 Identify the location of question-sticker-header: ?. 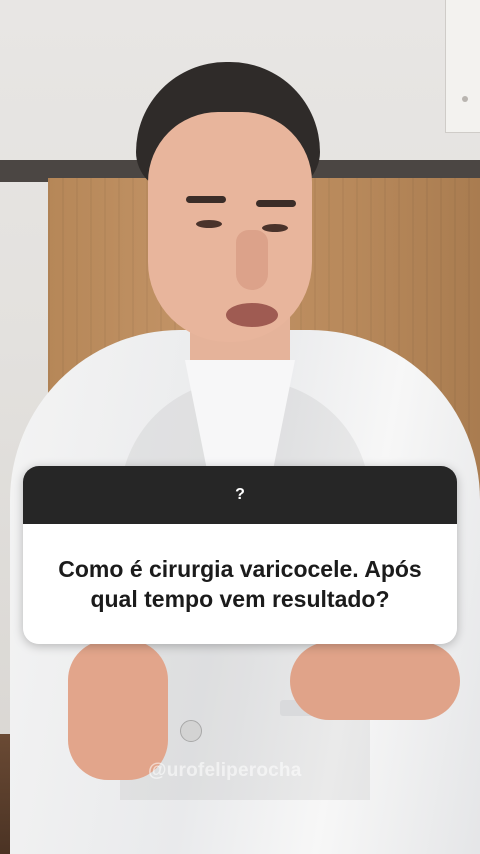
(240, 495).